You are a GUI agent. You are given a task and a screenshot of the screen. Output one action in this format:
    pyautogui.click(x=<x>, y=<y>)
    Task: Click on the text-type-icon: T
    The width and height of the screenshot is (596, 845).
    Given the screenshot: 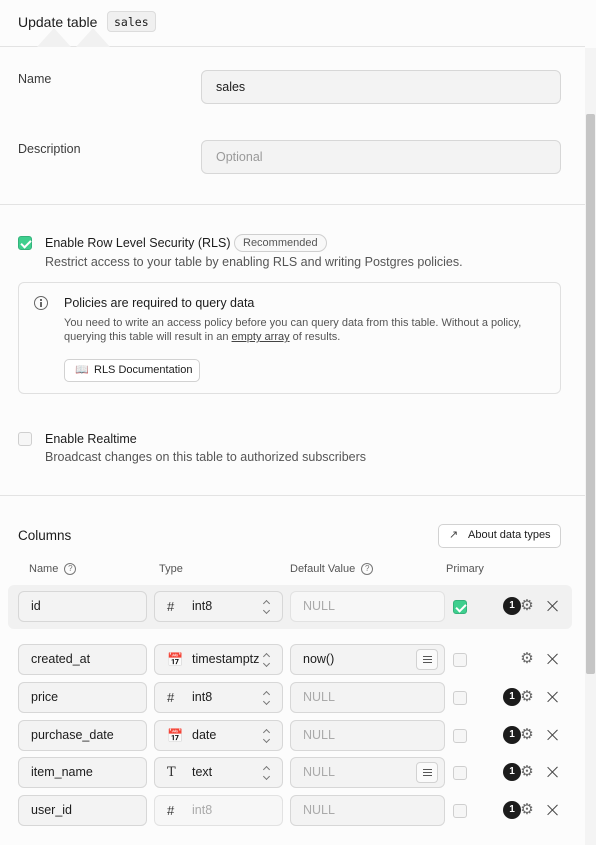 What is the action you would take?
    pyautogui.click(x=171, y=772)
    